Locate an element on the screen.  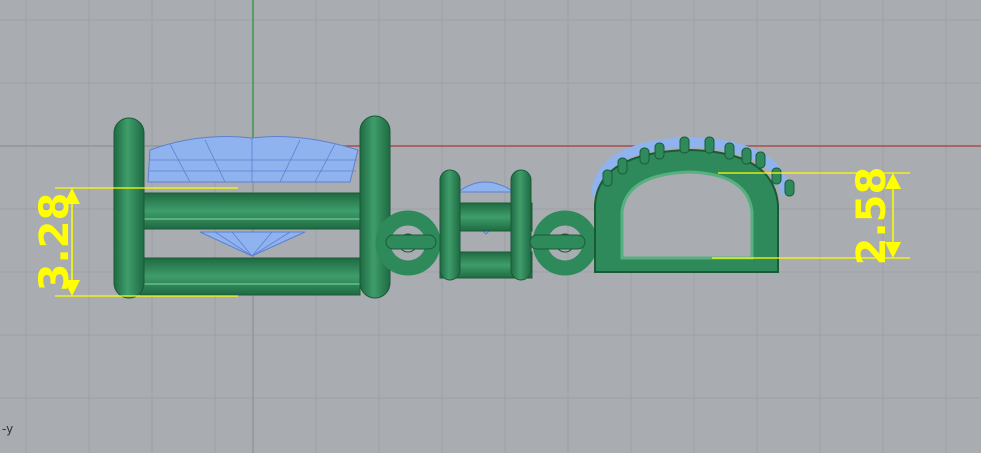
middle-prong-right is located at coordinates (521, 225).